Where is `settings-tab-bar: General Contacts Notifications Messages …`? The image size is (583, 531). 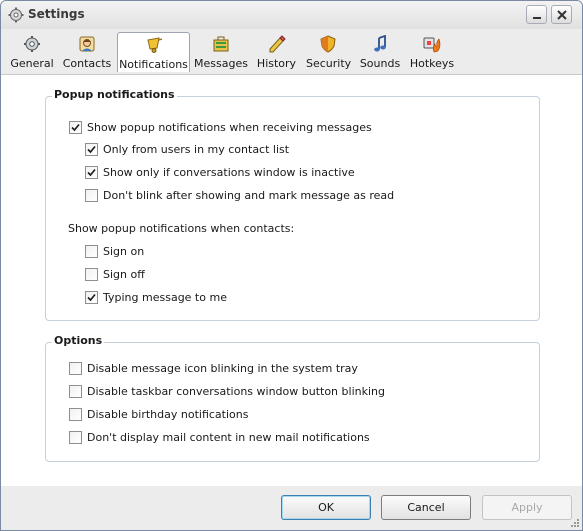
settings-tab-bar: General Contacts Notifications Messages … is located at coordinates (291, 52).